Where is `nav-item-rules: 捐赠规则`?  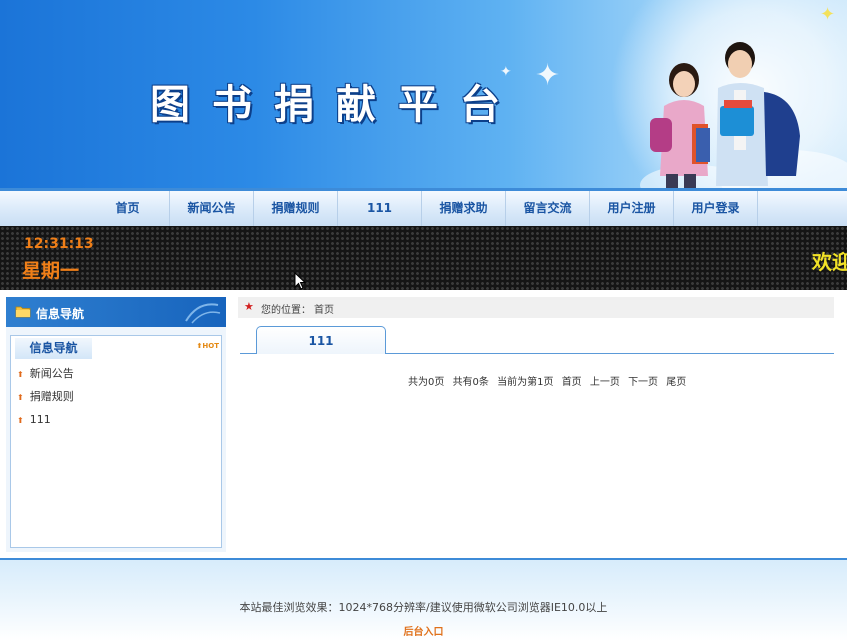 nav-item-rules: 捐赠规则 is located at coordinates (296, 208).